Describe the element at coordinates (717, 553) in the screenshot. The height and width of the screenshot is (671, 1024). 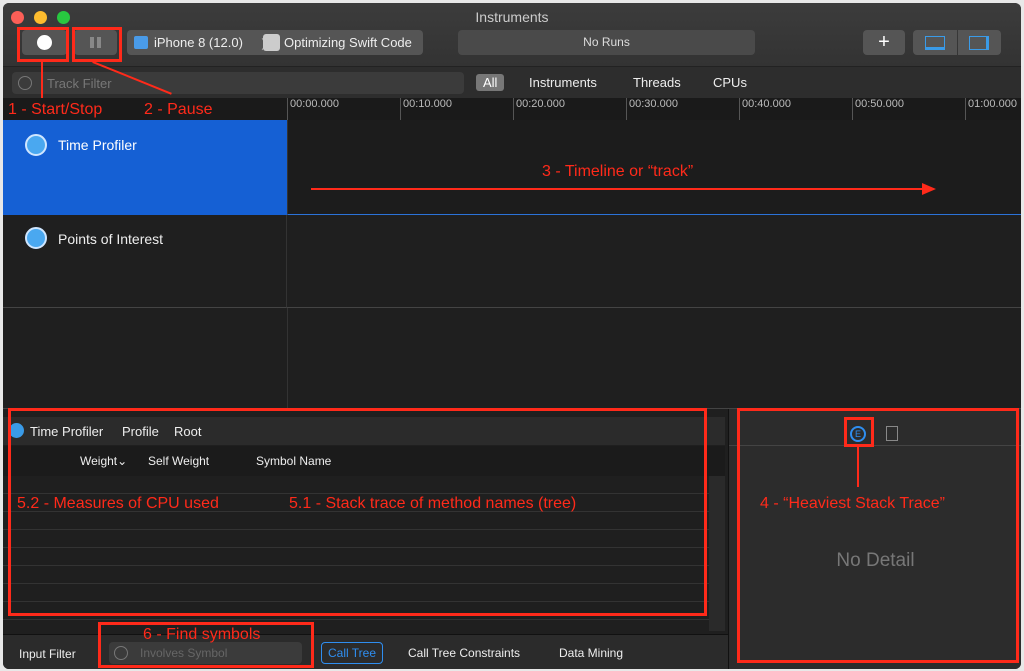
I see `scrollbar` at that location.